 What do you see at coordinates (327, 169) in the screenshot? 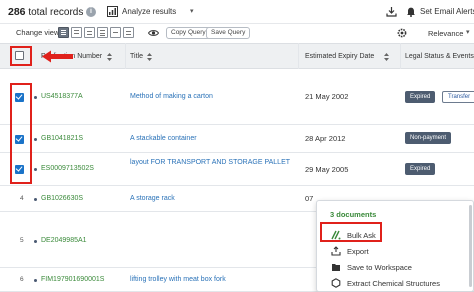
I see `expiry-date: 29 May 2005` at bounding box center [327, 169].